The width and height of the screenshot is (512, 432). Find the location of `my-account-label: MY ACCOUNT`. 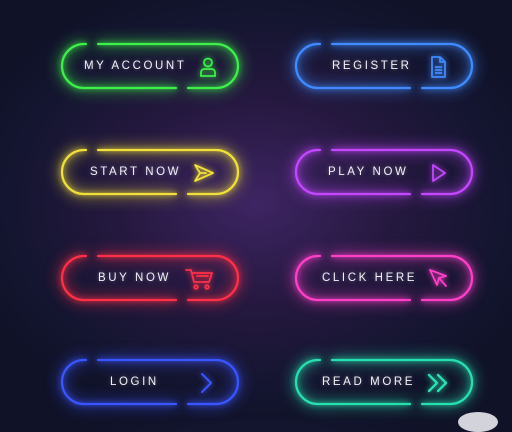

my-account-label: MY ACCOUNT is located at coordinates (135, 66).